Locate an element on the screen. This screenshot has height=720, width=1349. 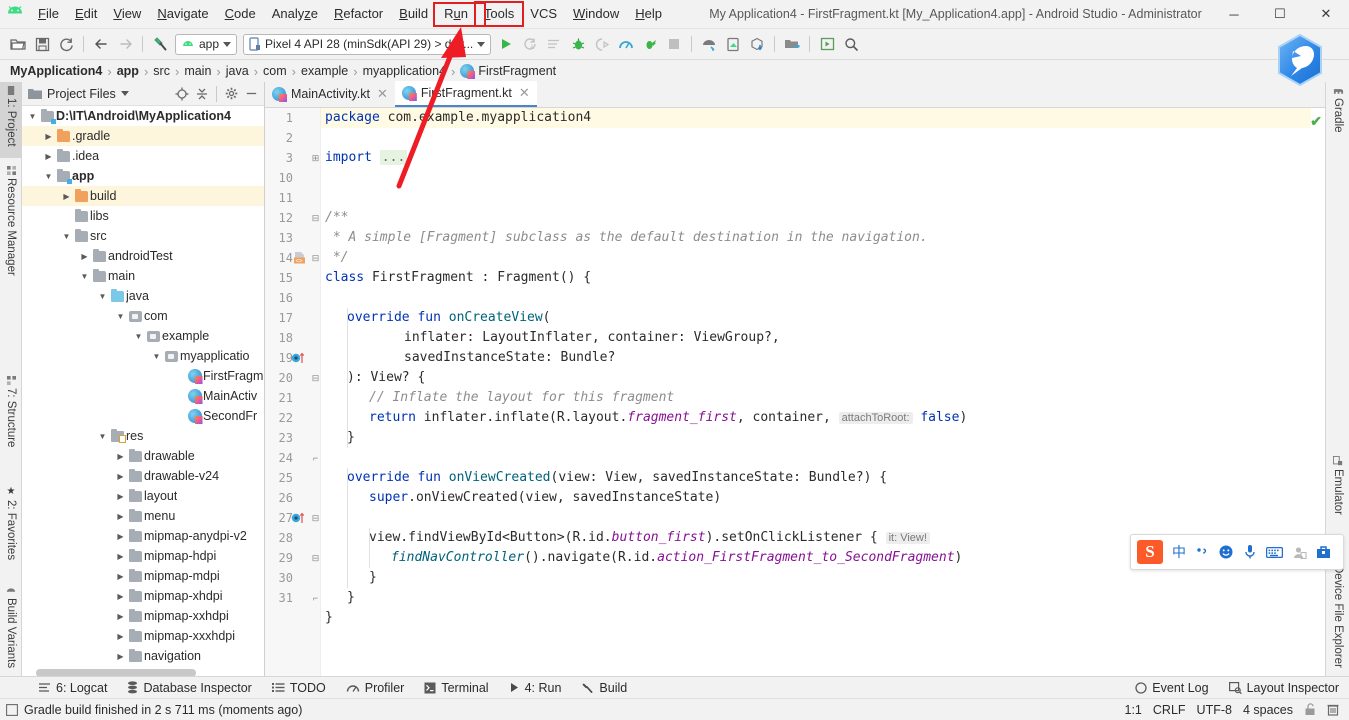
menu-item-navigate: Navigate is located at coordinates (182, 14).